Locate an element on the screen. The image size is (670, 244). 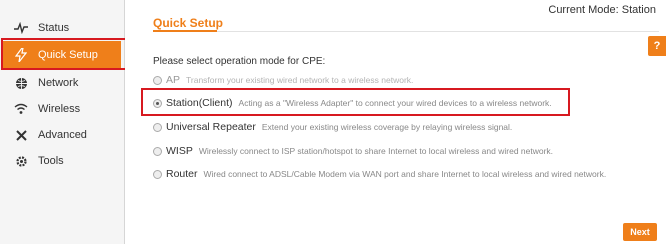
radio-ap is located at coordinates (157, 80).